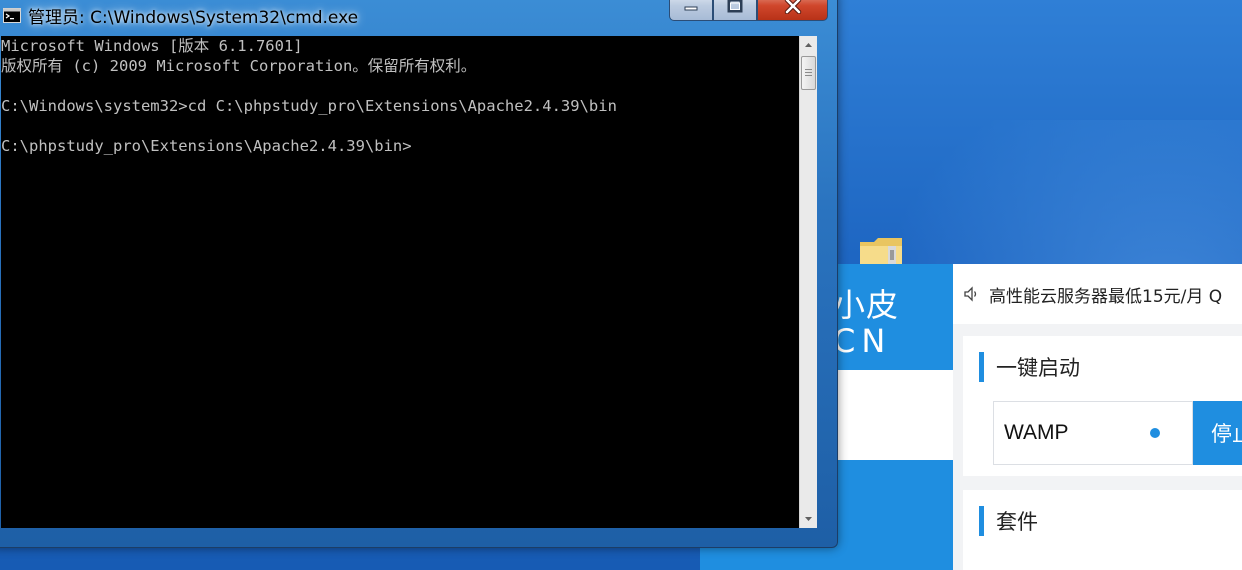 This screenshot has height=570, width=1242. I want to click on maximize-button, so click(735, 10).